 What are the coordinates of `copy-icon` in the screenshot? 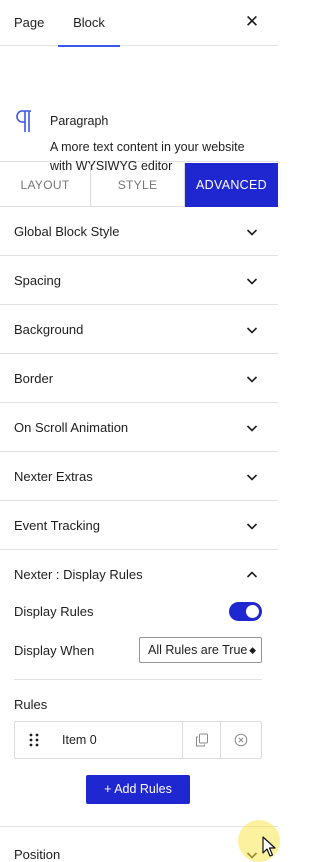 It's located at (201, 740).